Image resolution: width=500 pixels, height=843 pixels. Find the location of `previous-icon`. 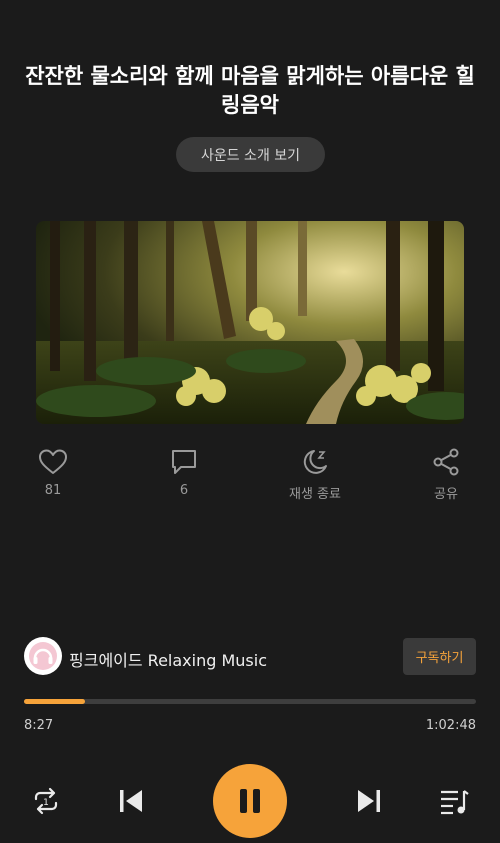

previous-icon is located at coordinates (131, 801).